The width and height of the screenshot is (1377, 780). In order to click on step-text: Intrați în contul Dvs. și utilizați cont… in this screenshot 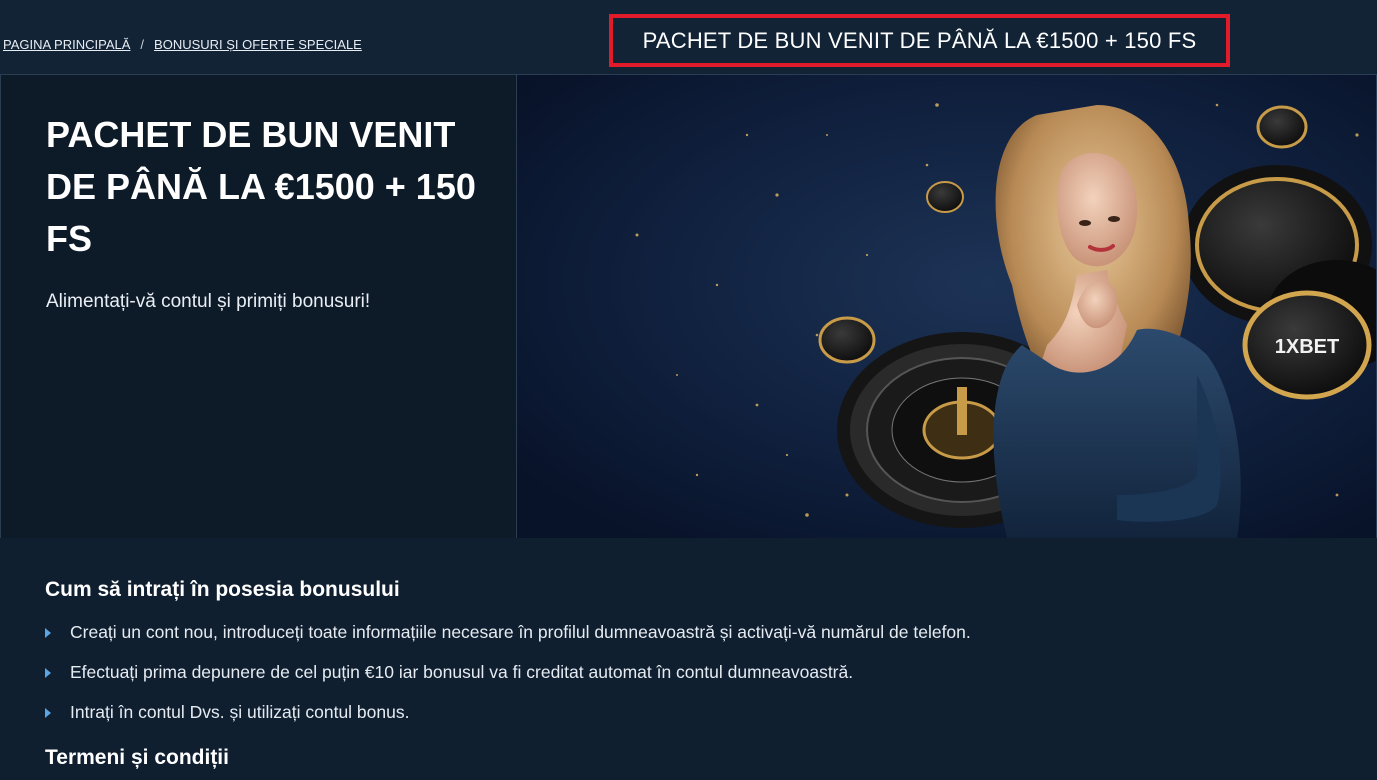, I will do `click(240, 712)`.